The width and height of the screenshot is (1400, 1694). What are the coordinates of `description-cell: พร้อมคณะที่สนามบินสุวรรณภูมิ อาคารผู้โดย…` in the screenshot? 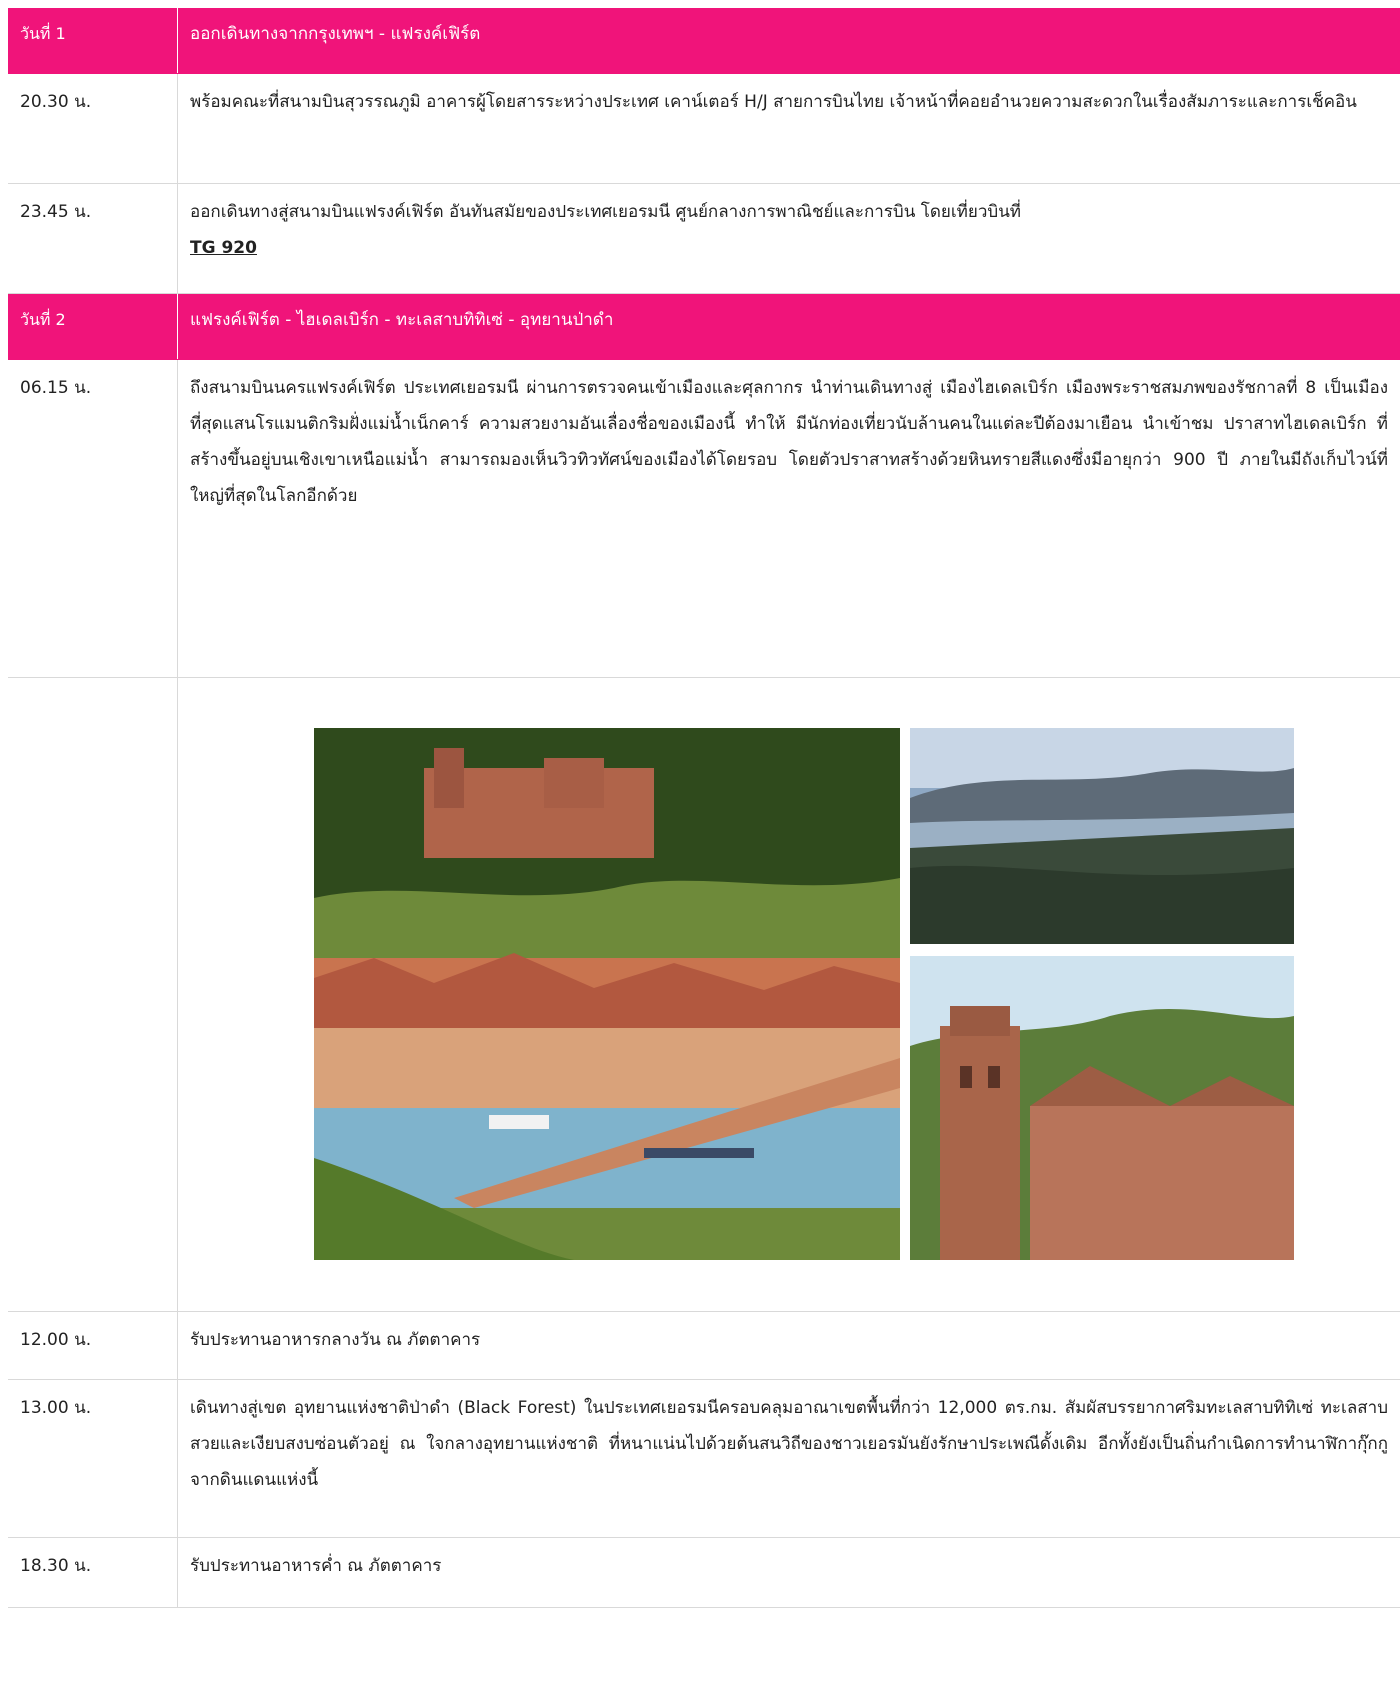 It's located at (773, 102).